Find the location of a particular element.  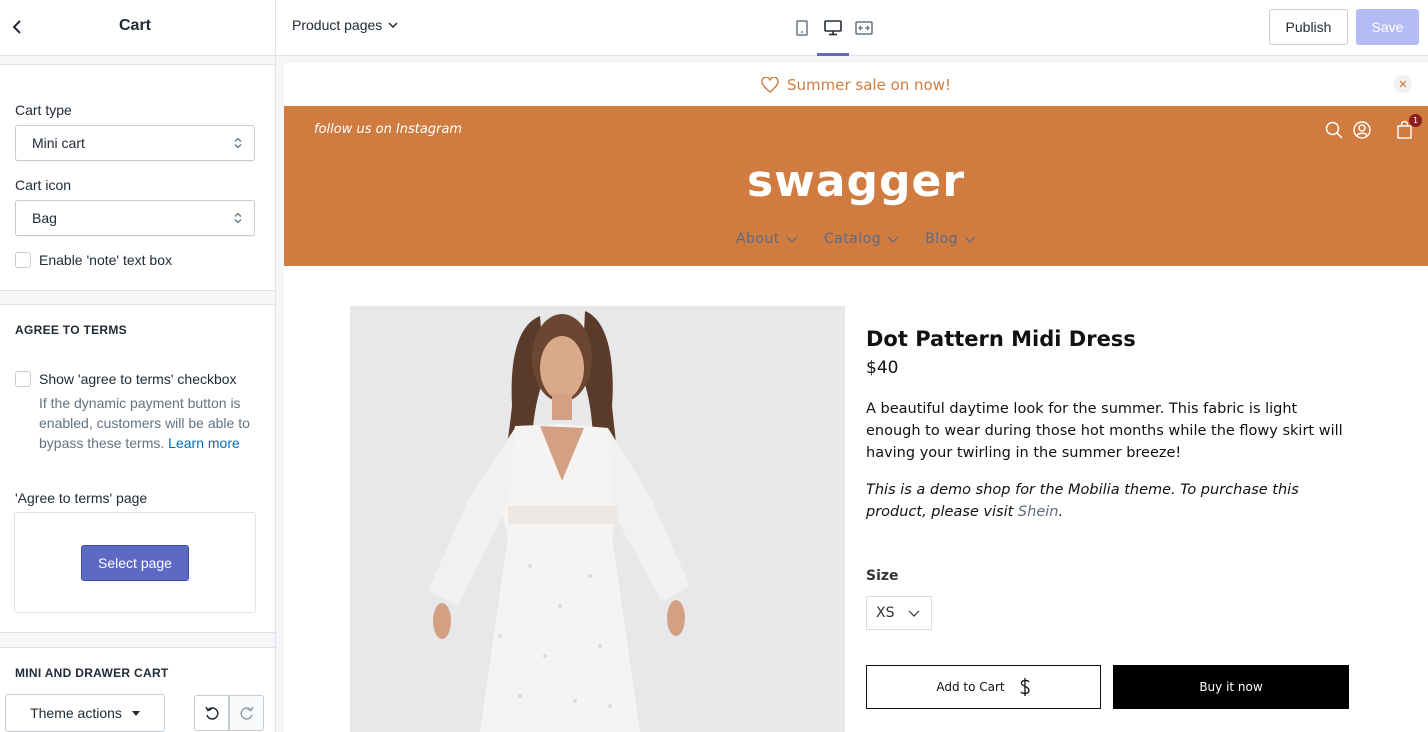

nav-item-about: About is located at coordinates (767, 239).